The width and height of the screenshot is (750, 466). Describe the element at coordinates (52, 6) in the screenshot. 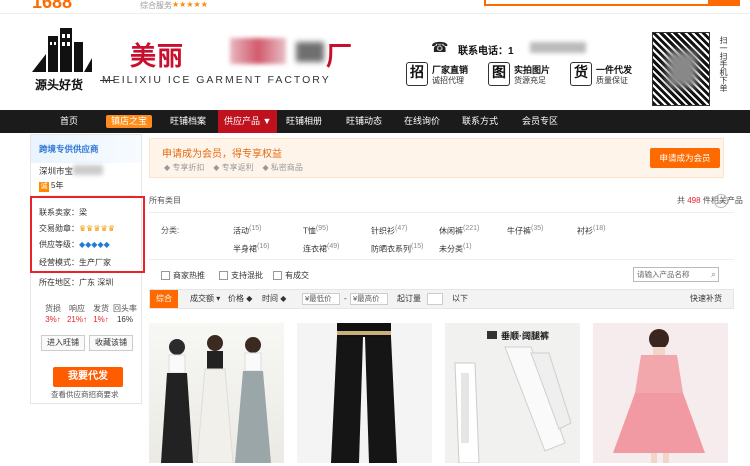

I see `site-logo: 1688` at that location.